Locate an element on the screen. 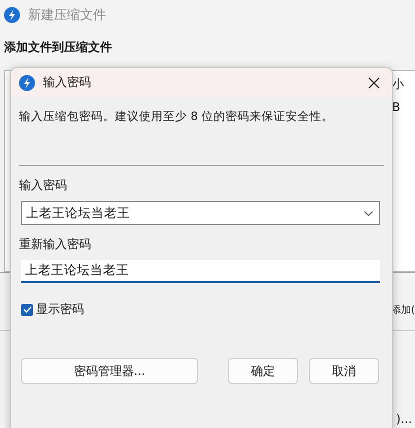 This screenshot has width=415, height=428. section-heading: 添加文件到压缩文件 is located at coordinates (58, 47).